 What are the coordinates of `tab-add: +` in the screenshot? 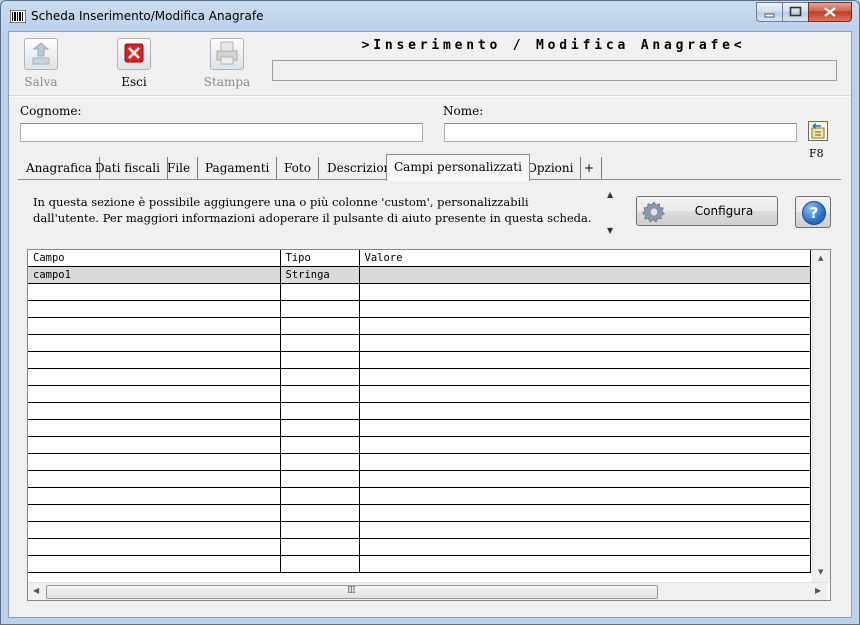 It's located at (590, 168).